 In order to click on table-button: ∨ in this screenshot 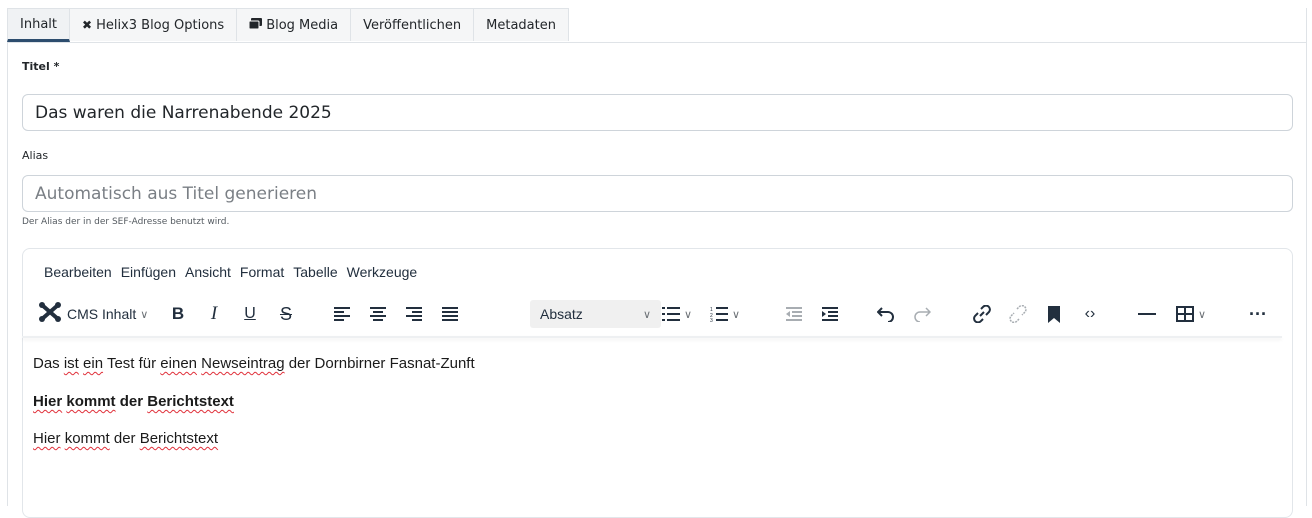, I will do `click(1191, 314)`.